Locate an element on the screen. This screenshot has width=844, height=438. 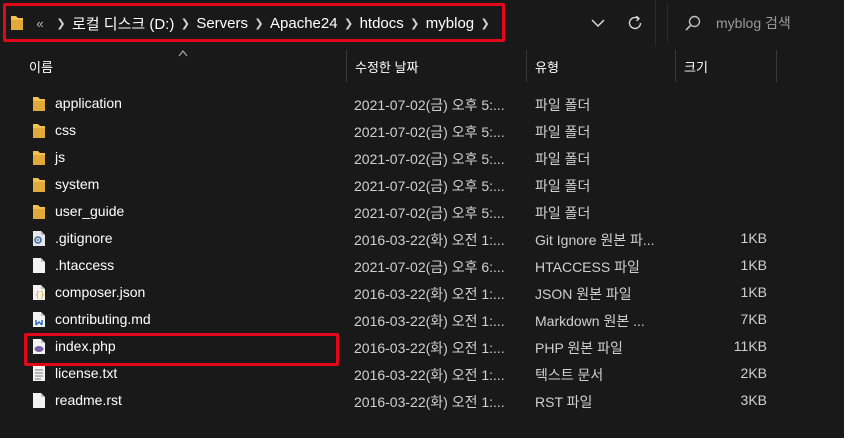
search-box is located at coordinates (755, 22).